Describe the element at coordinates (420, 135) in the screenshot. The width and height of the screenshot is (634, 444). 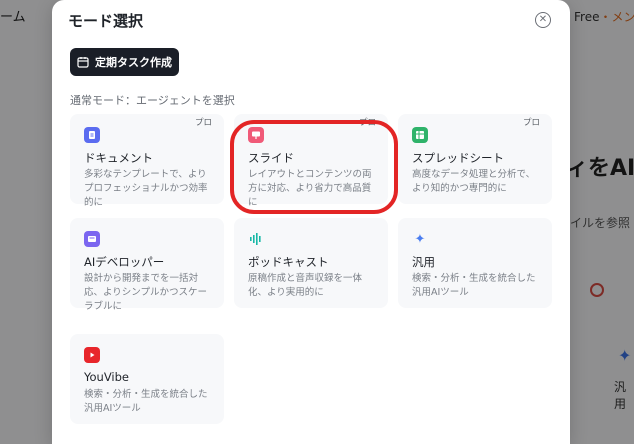
I see `spreadsheet-icon` at that location.